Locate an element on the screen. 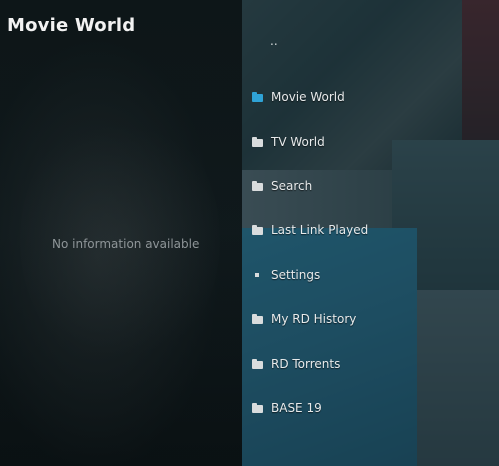 This screenshot has height=466, width=499. window-title: Movie World is located at coordinates (71, 25).